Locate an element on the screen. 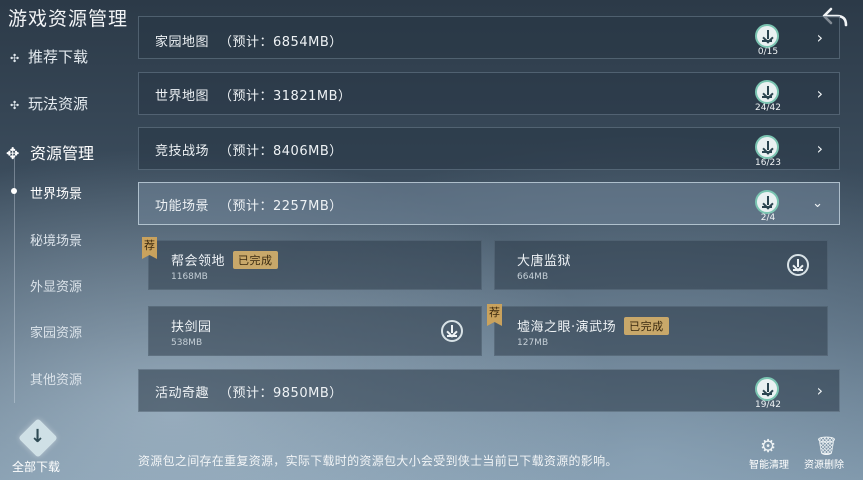 The height and width of the screenshot is (480, 863). download-all-button: ↓ 全部下载 is located at coordinates (37, 447).